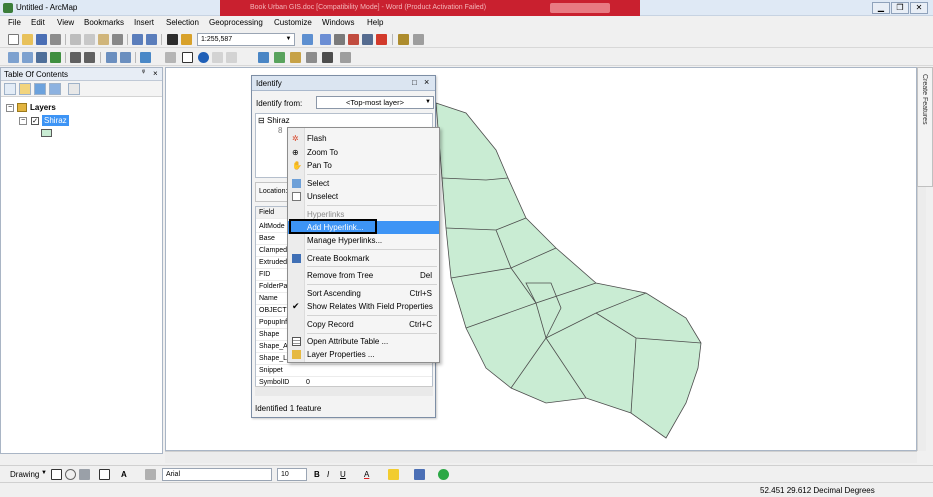  What do you see at coordinates (124, 474) in the screenshot?
I see `text-tool-icon: A` at bounding box center [124, 474].